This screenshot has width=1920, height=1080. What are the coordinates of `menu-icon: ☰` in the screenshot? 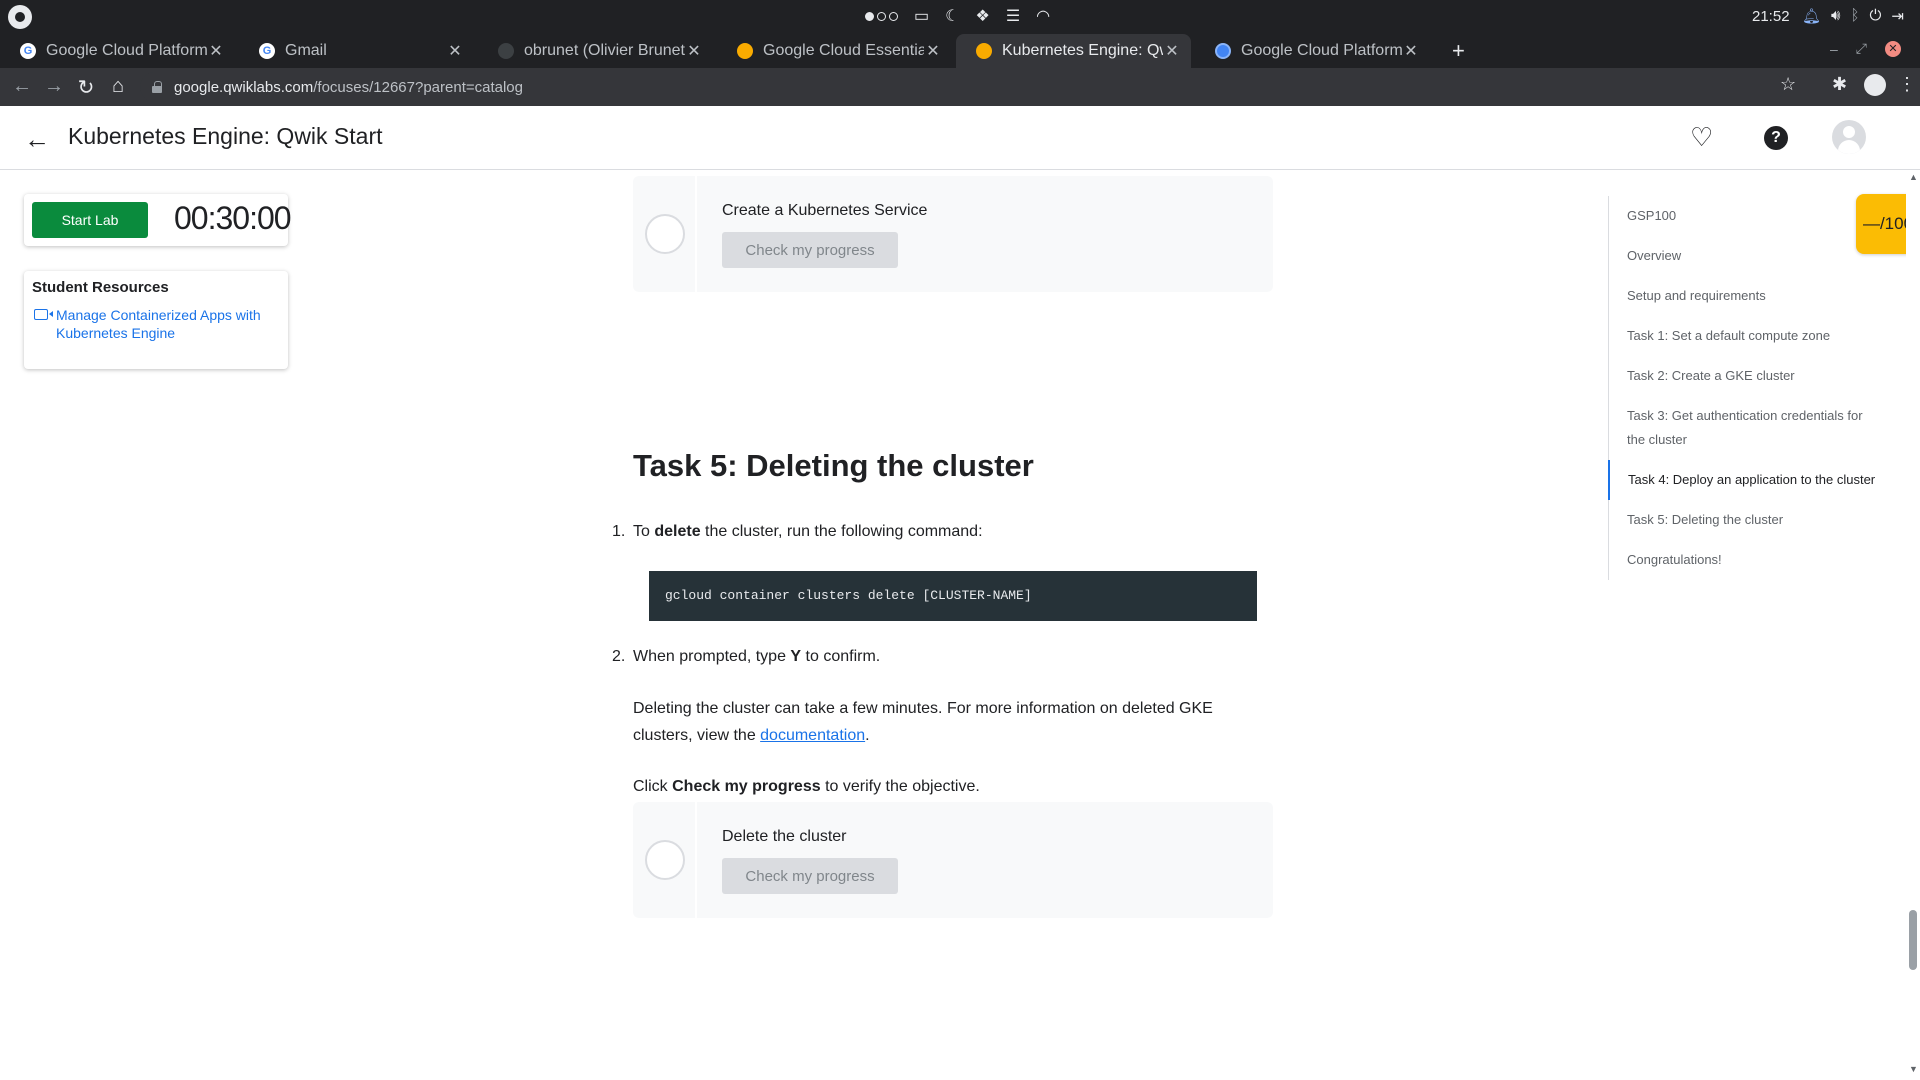 It's located at (1013, 16).